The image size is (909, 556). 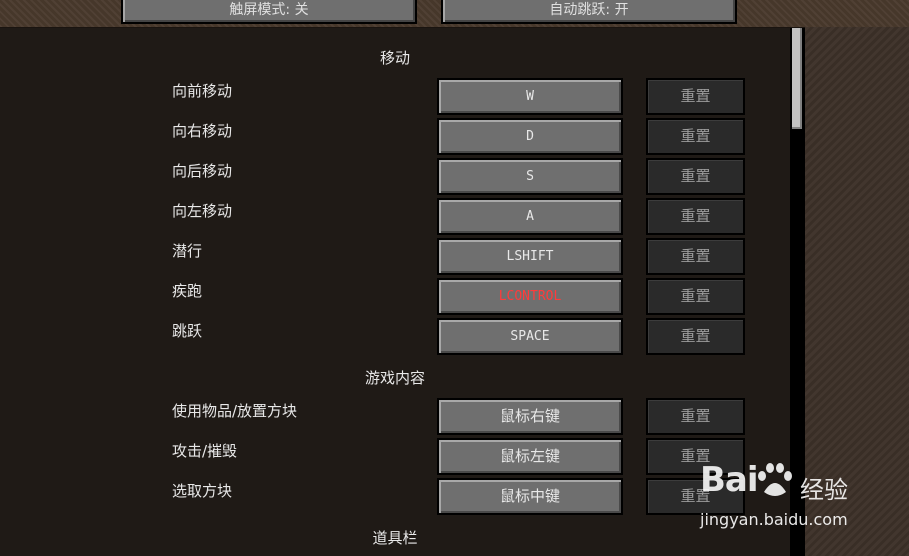 What do you see at coordinates (395, 136) in the screenshot?
I see `keybind-row: 向右移动 D 重置` at bounding box center [395, 136].